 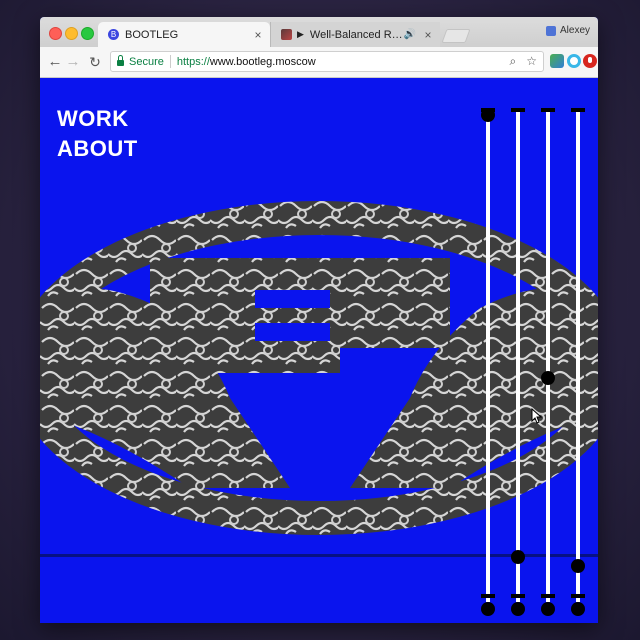 What do you see at coordinates (574, 30) in the screenshot?
I see `profile-name: Alexey` at bounding box center [574, 30].